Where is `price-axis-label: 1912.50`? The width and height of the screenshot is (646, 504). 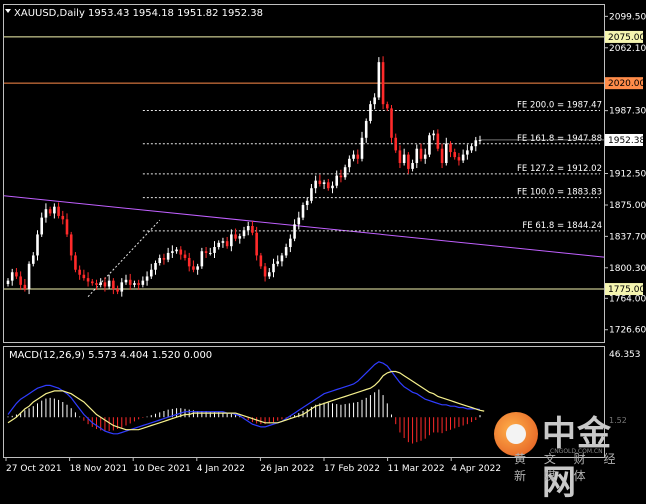 price-axis-label: 1912.50 is located at coordinates (627, 175).